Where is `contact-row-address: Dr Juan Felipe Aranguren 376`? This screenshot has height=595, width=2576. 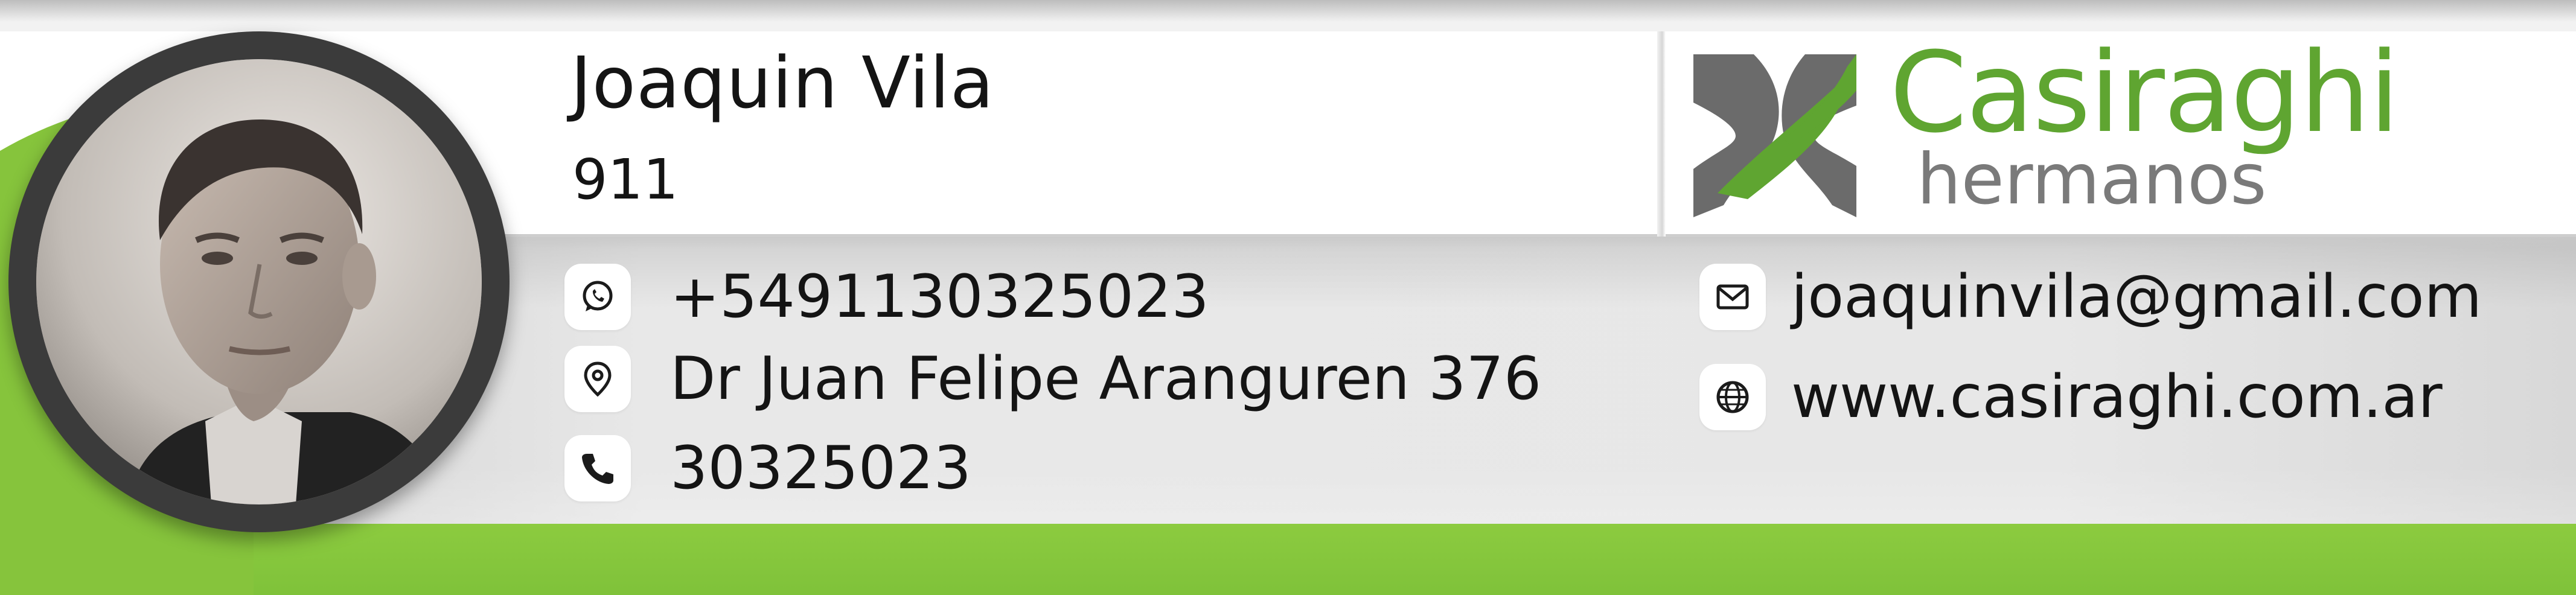 contact-row-address: Dr Juan Felipe Aranguren 376 is located at coordinates (1053, 379).